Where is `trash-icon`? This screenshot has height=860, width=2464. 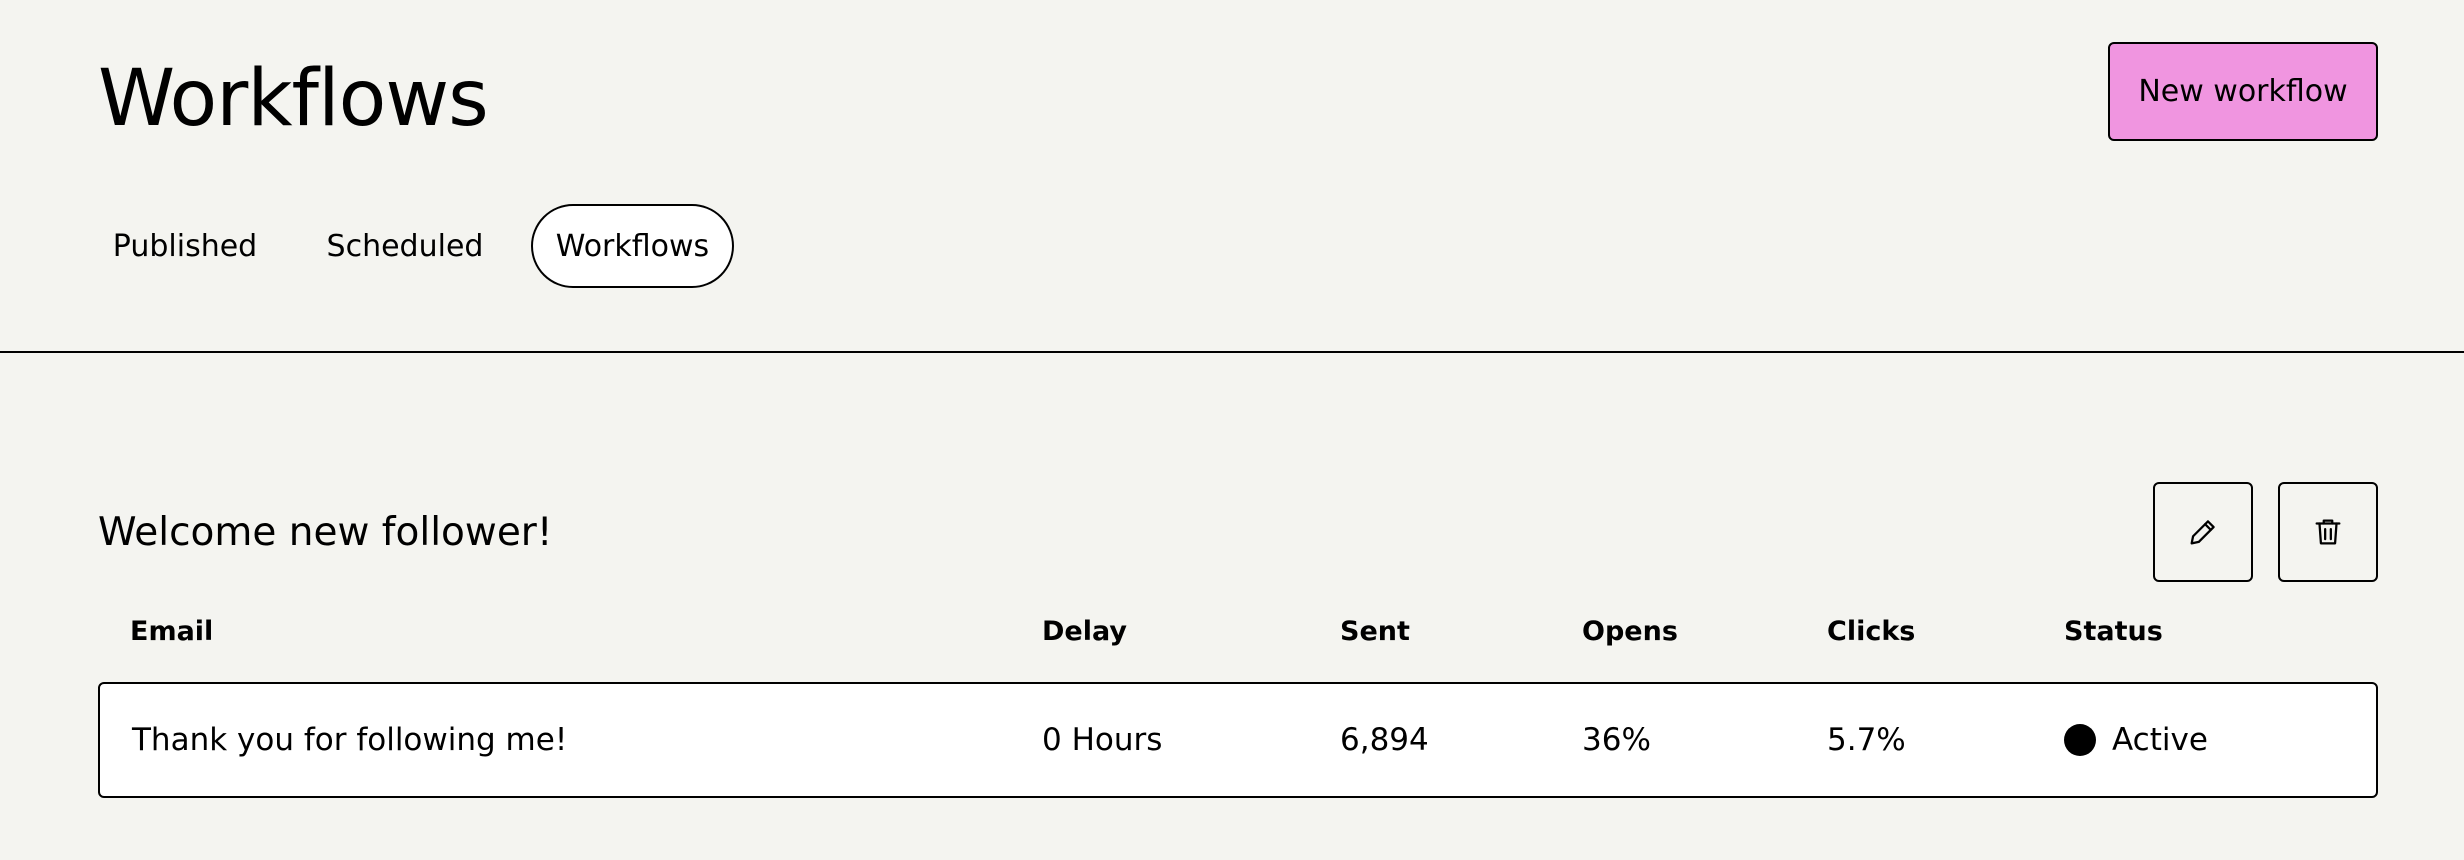 trash-icon is located at coordinates (2328, 532).